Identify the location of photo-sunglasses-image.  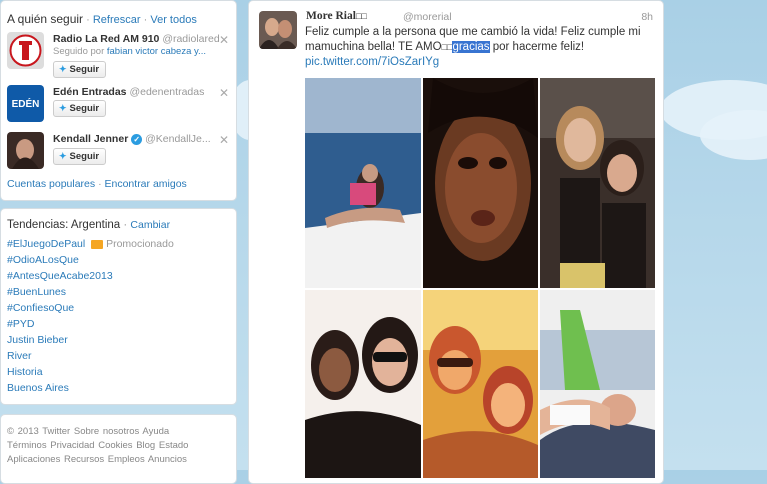
(363, 384).